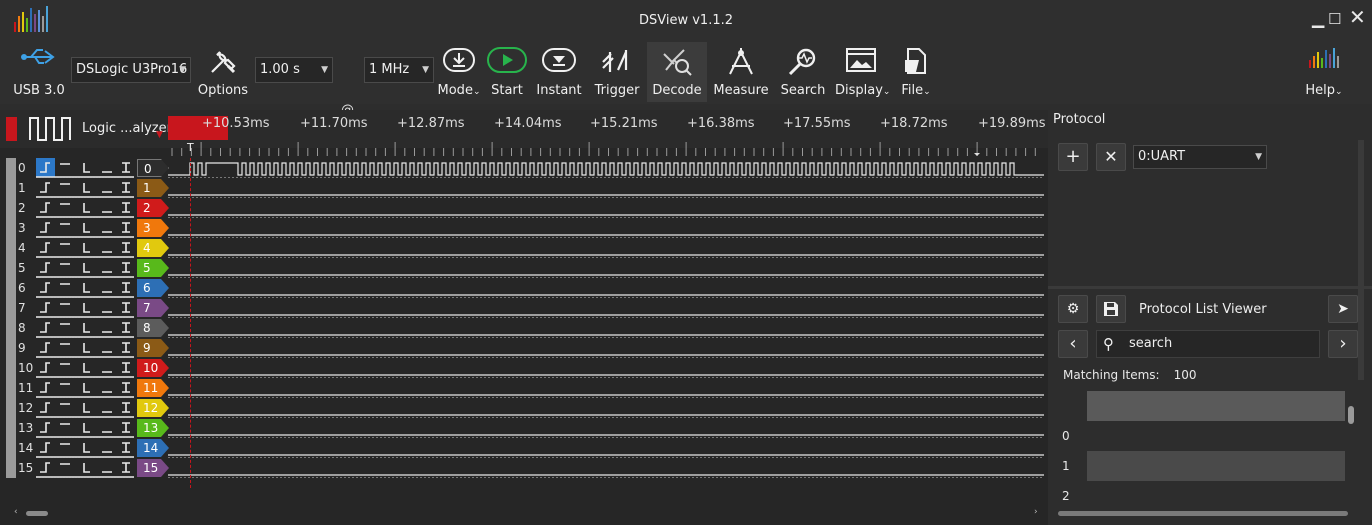 The height and width of the screenshot is (525, 1372). What do you see at coordinates (16, 512) in the screenshot?
I see `scroll-left-icon: ‹` at bounding box center [16, 512].